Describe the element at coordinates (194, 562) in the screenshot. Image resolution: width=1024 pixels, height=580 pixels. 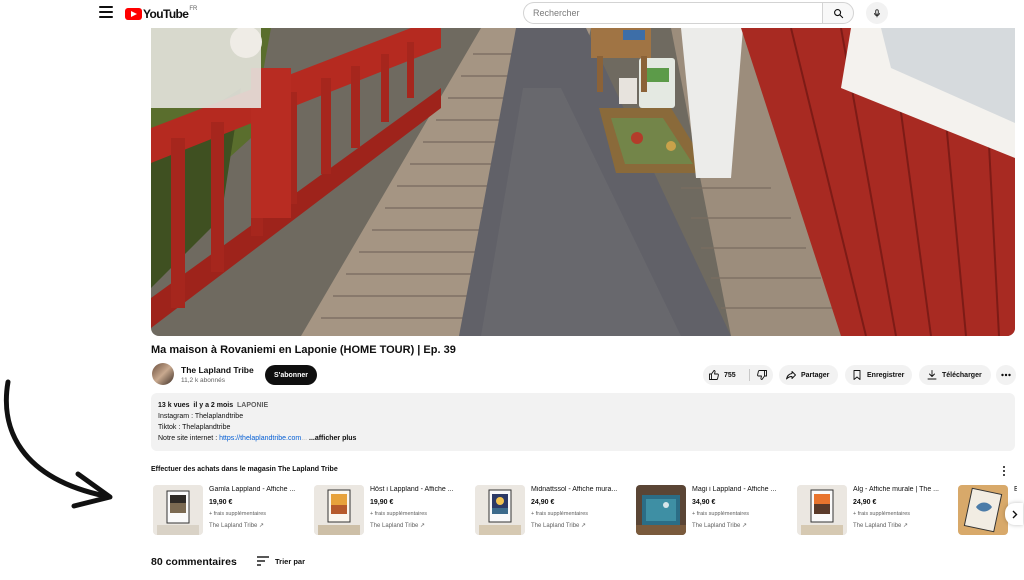
I see `comments-count: 80 commentaires` at that location.